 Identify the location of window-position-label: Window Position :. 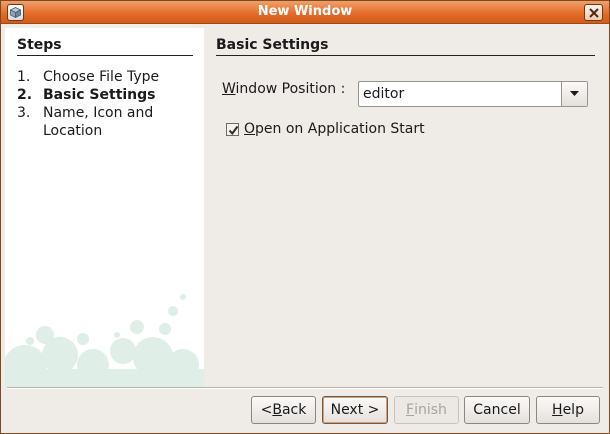
(283, 89).